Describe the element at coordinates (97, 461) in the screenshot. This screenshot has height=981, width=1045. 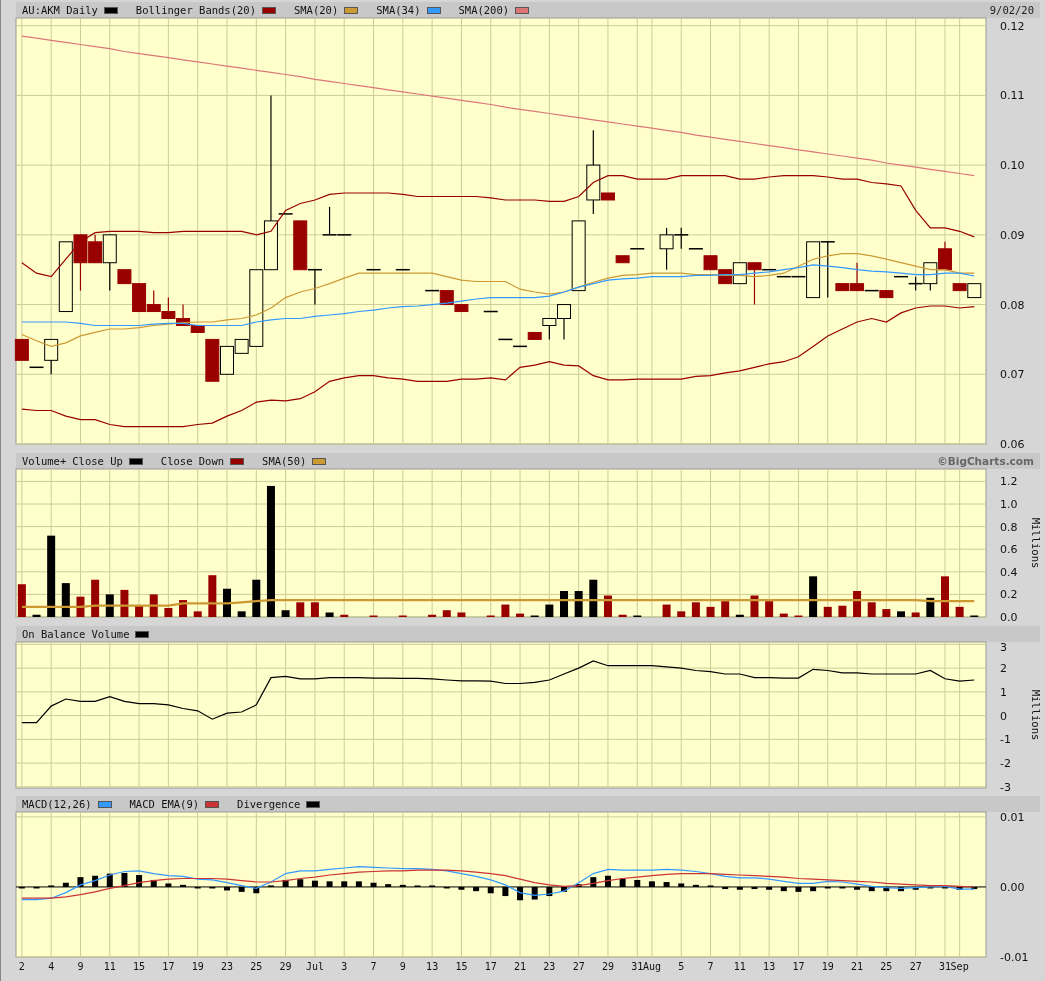
I see `legend-label: Close Up` at that location.